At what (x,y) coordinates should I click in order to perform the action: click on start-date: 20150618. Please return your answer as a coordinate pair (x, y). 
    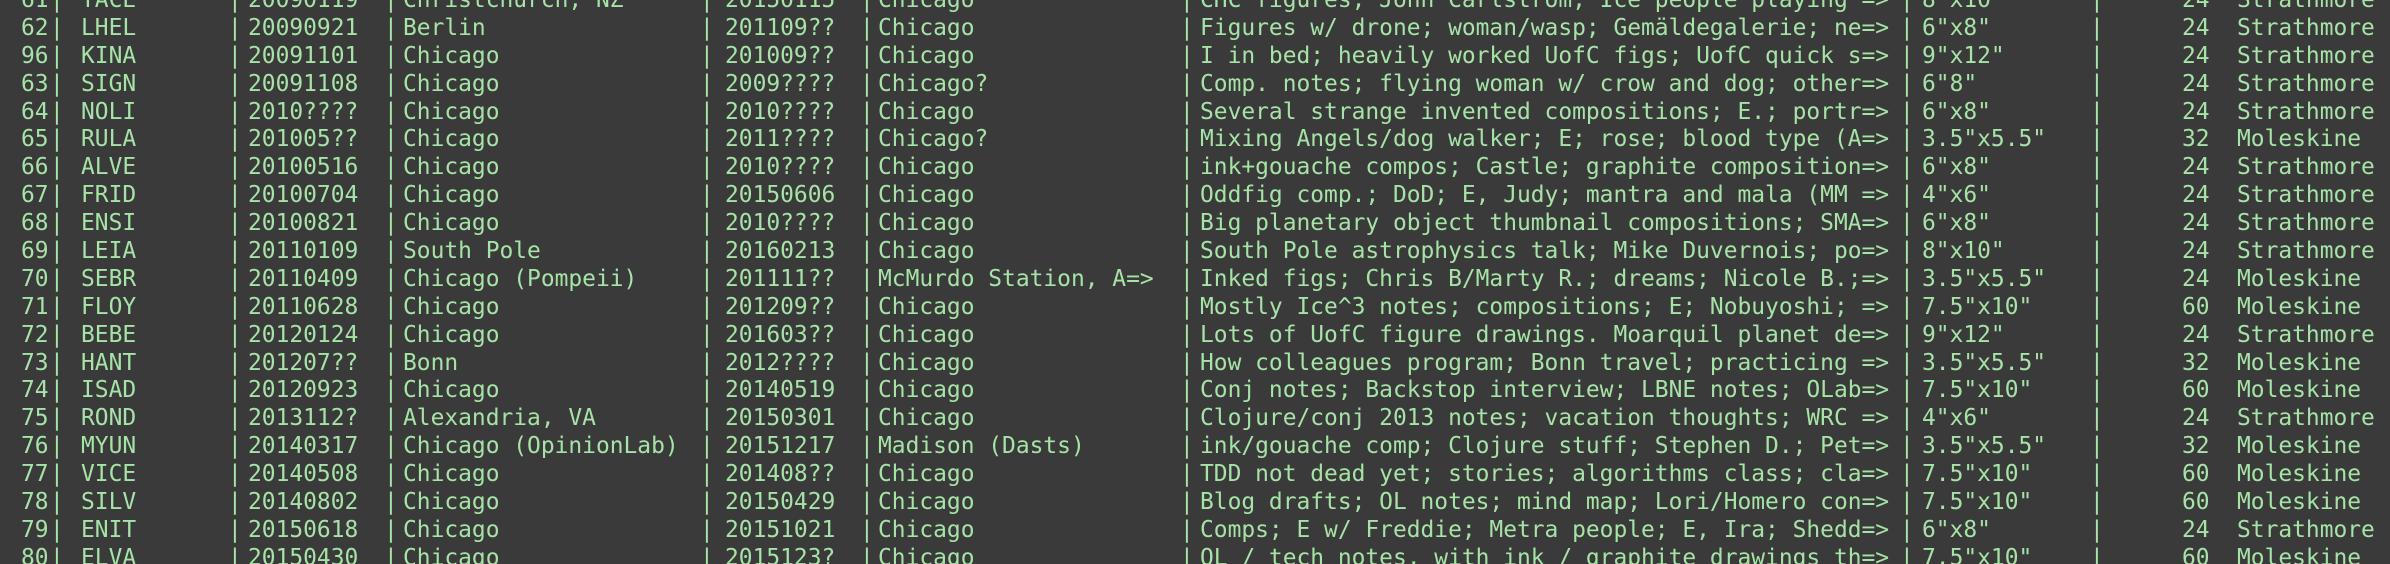
    Looking at the image, I should click on (303, 529).